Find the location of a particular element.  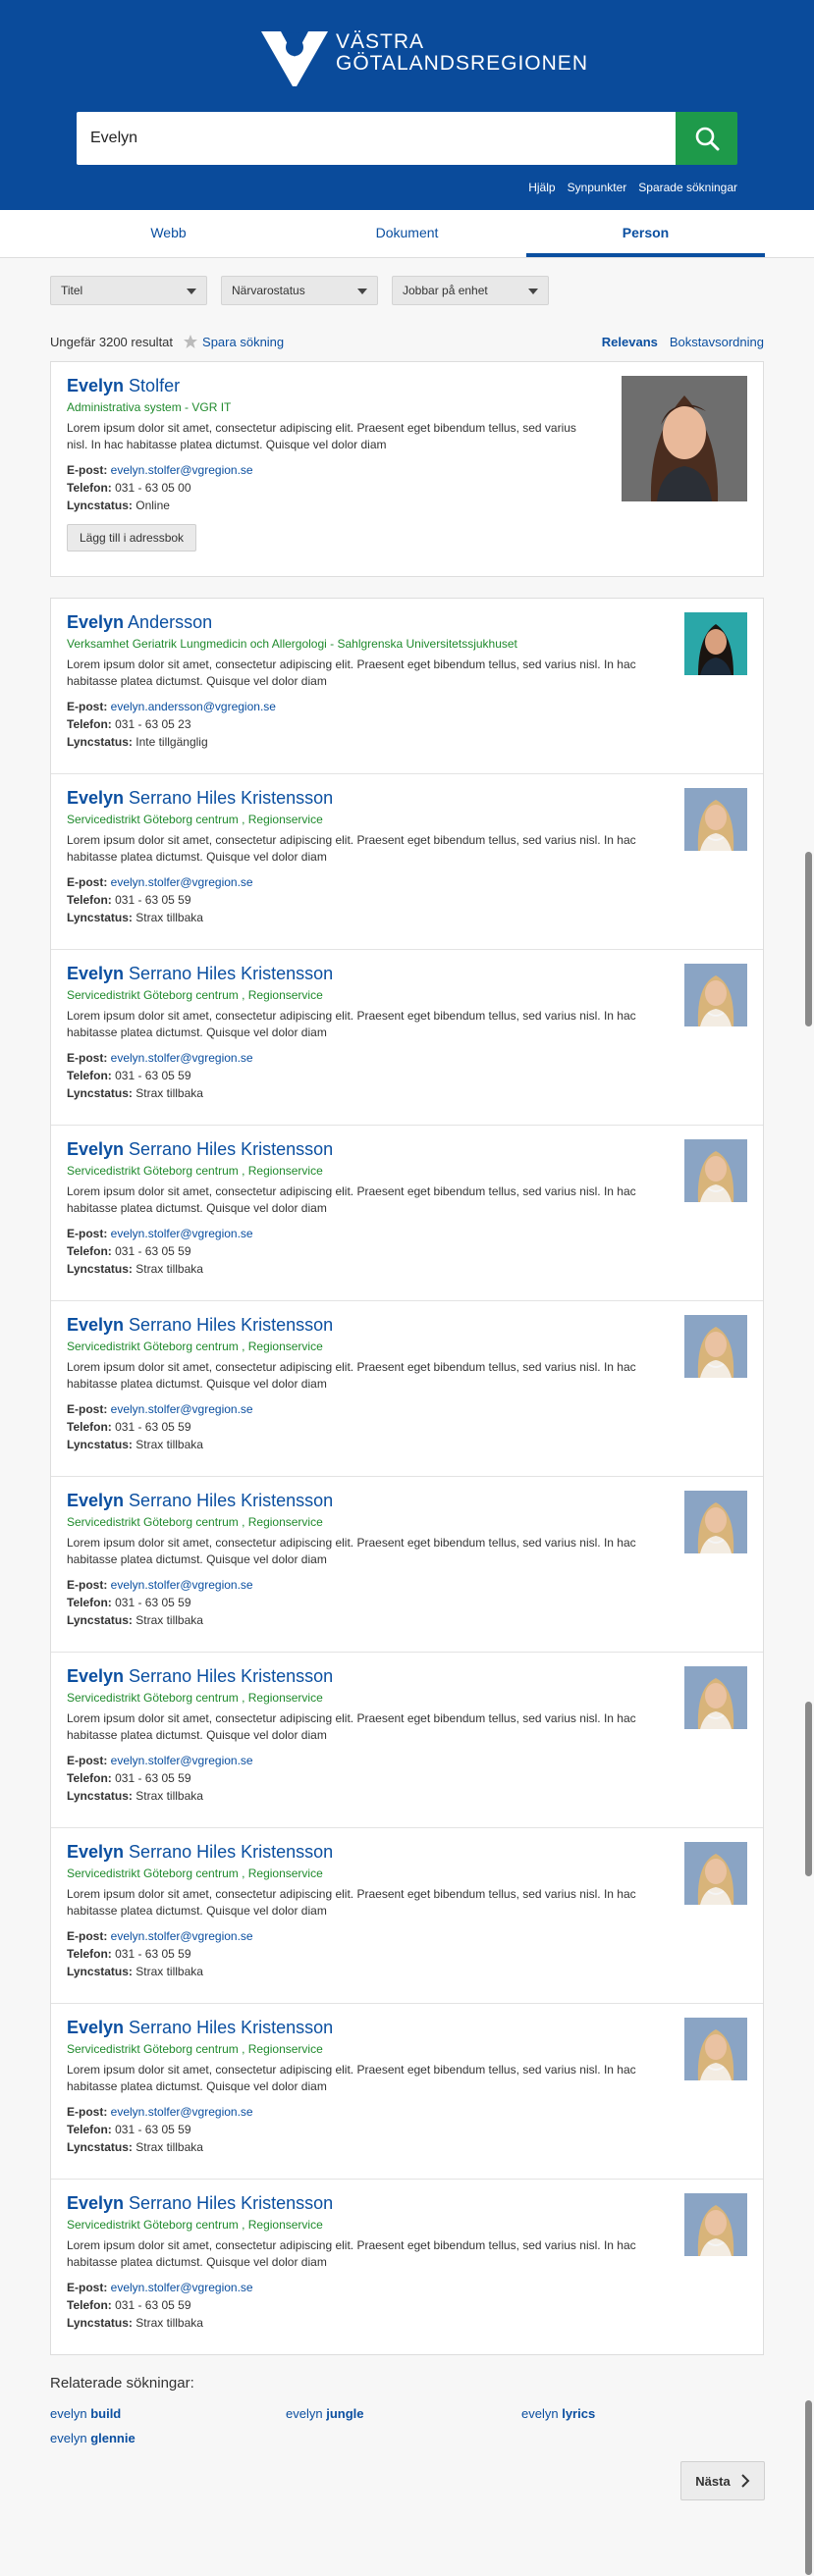

tab-dokument: Dokument is located at coordinates (407, 233).